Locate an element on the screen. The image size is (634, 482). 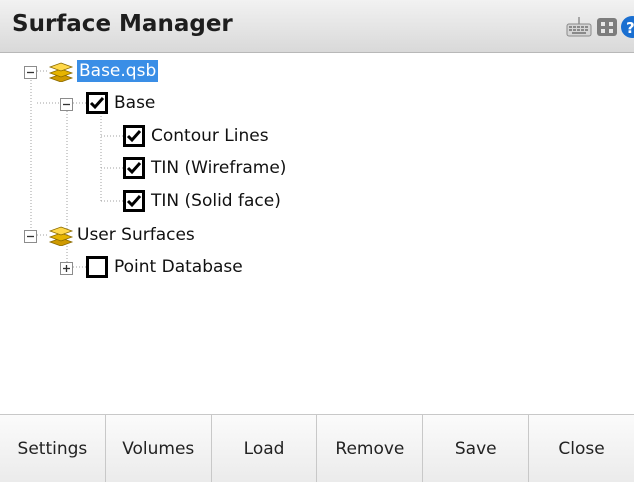
help-icon: ? is located at coordinates (627, 29).